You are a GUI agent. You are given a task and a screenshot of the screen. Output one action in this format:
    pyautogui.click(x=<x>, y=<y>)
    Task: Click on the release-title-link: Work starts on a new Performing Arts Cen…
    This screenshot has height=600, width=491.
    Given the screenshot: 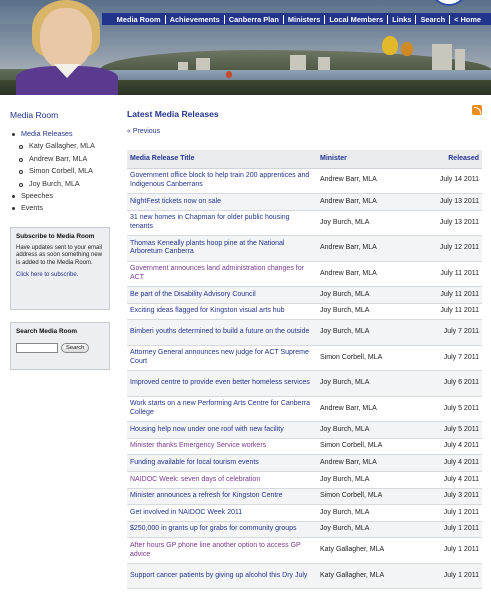 What is the action you would take?
    pyautogui.click(x=222, y=409)
    